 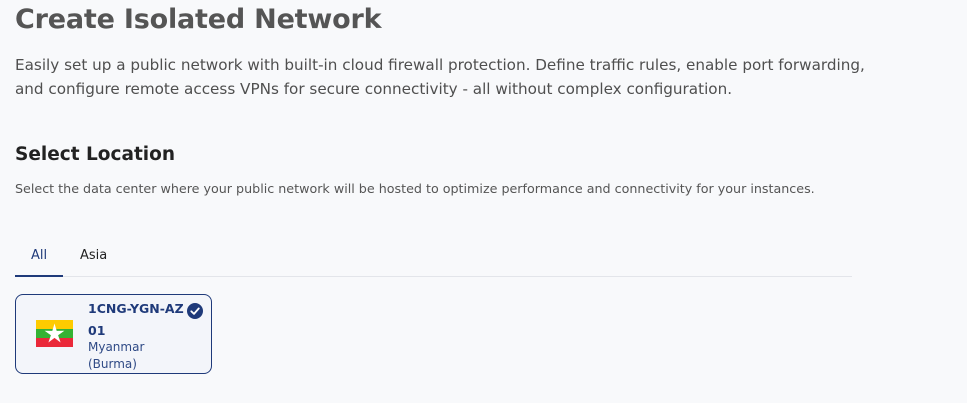 I want to click on location-code: 1CNG-YGN-AZ01, so click(x=136, y=319).